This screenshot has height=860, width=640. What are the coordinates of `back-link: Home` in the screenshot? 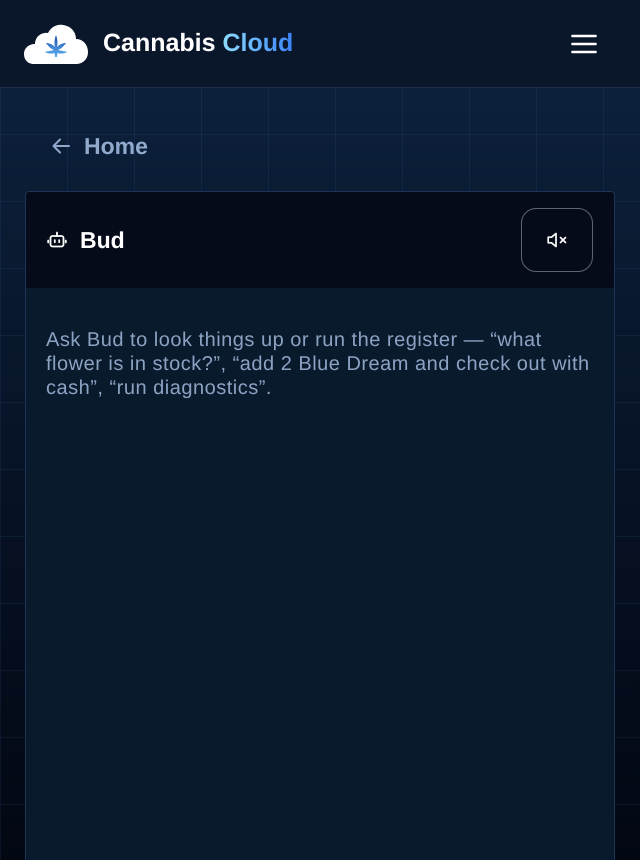 It's located at (100, 146).